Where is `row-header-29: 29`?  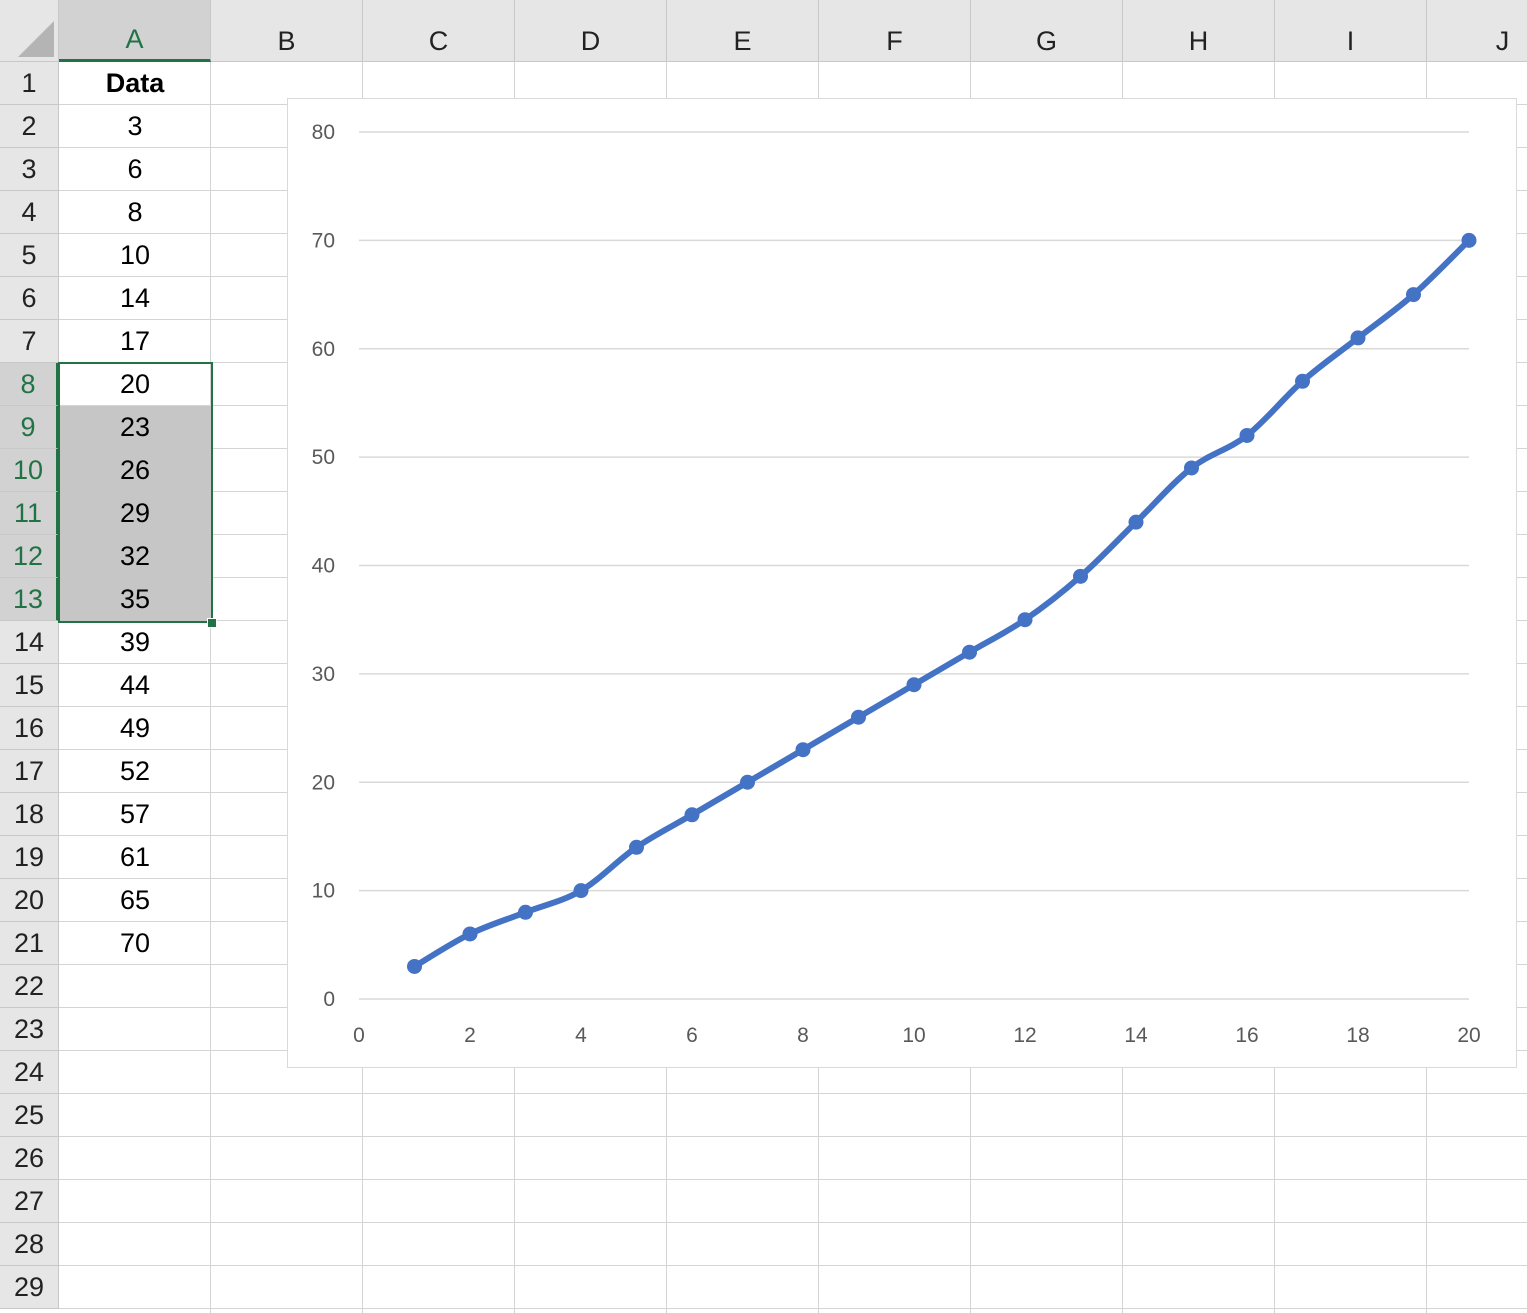 row-header-29: 29 is located at coordinates (29, 1287).